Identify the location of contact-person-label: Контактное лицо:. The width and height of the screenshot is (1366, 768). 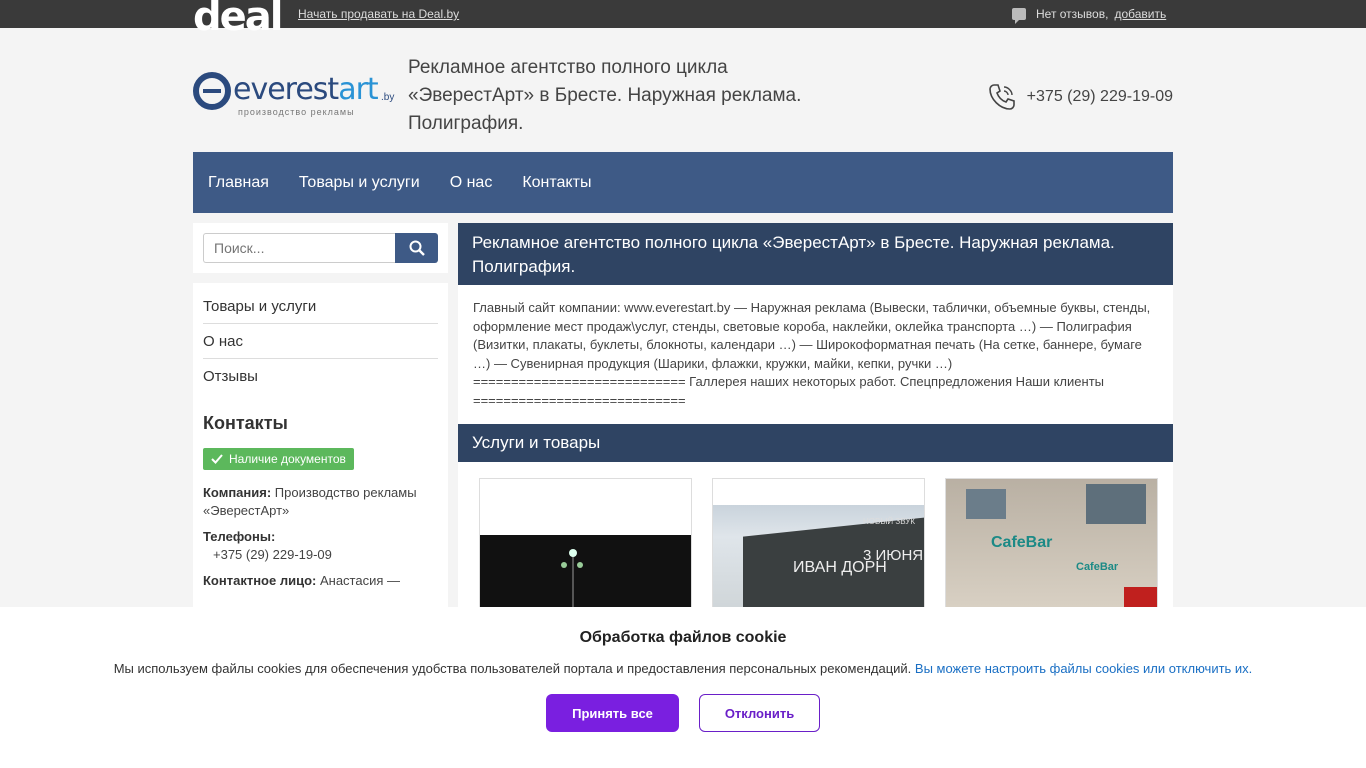
(260, 580).